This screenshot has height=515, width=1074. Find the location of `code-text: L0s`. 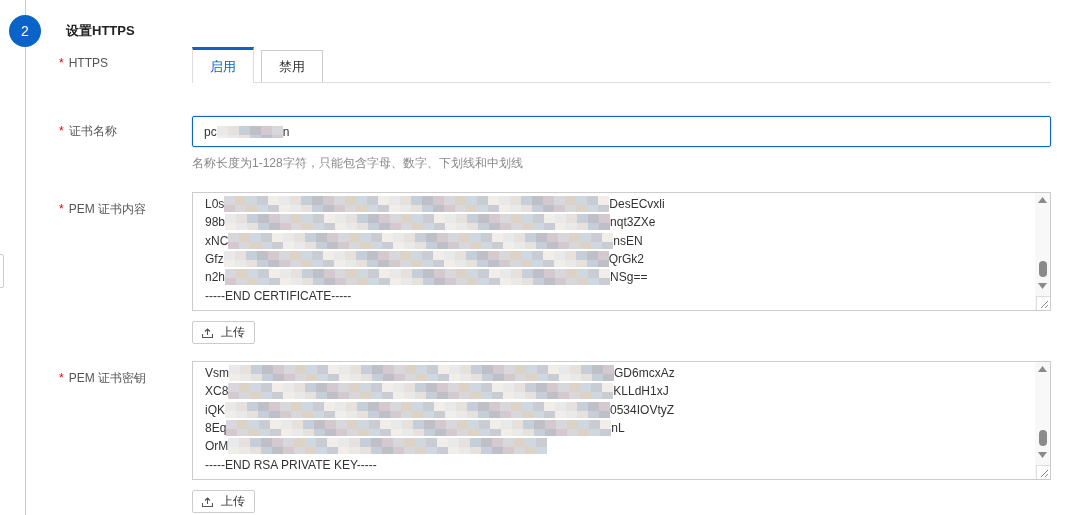

code-text: L0s is located at coordinates (215, 204).